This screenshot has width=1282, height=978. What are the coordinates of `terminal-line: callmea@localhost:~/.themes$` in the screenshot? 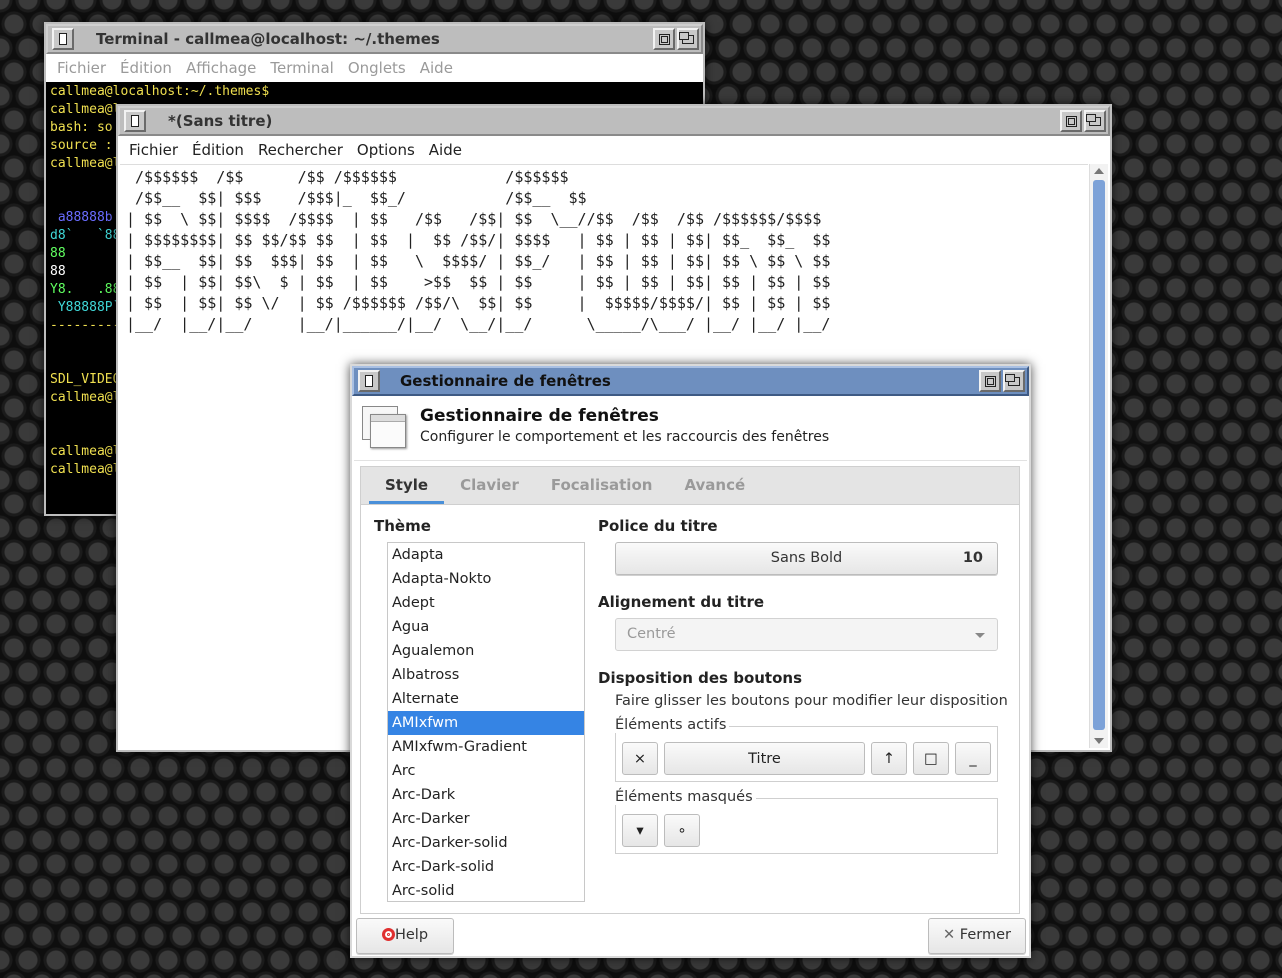 It's located at (160, 91).